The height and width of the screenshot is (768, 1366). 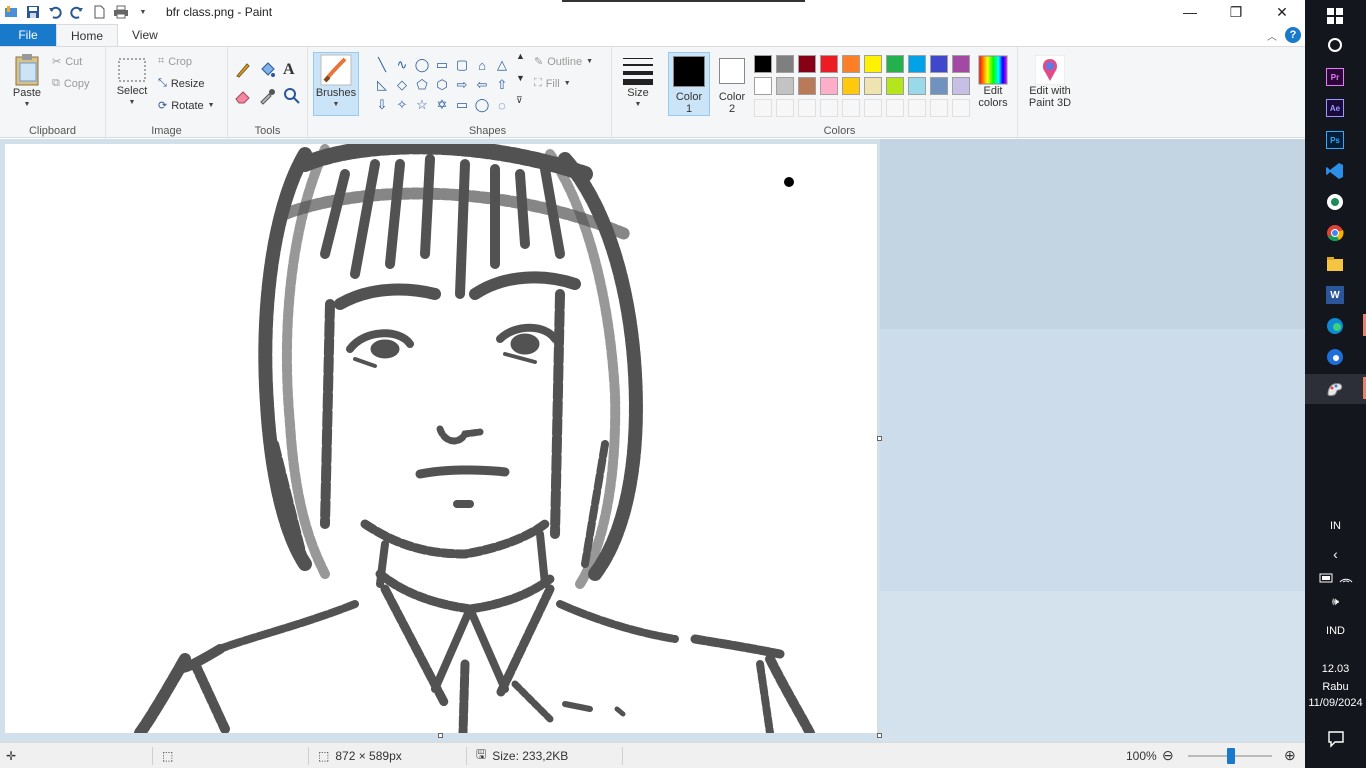 I want to click on fill-button: ⛶ Fill ▼, so click(x=552, y=83).